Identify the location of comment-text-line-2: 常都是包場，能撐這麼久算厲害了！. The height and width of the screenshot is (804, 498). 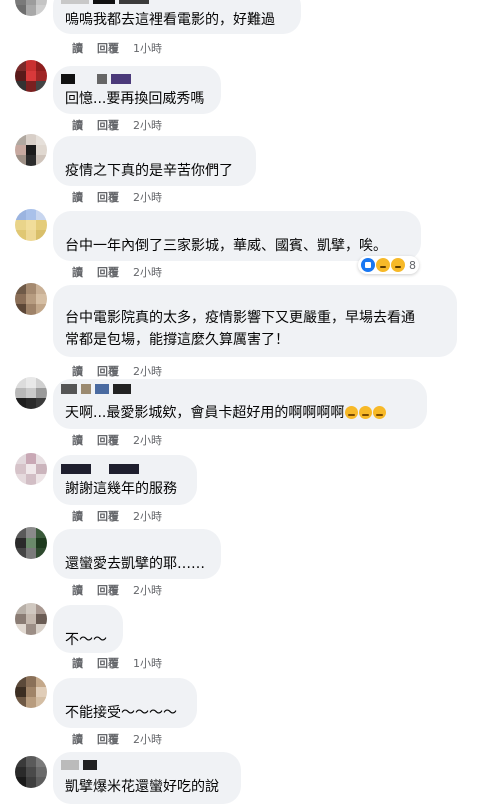
(177, 340).